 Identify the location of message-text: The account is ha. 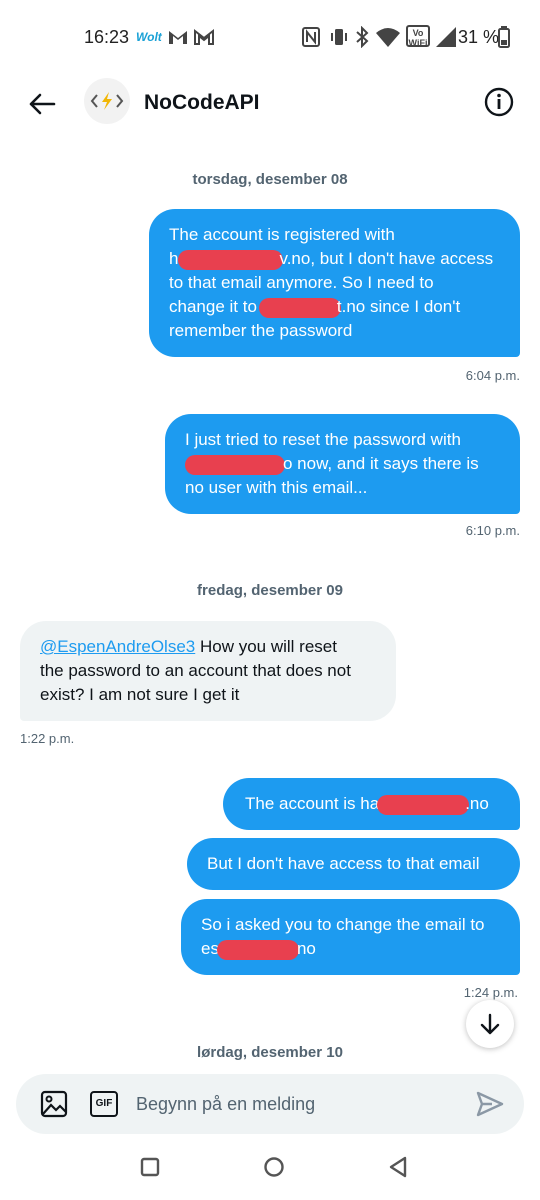
(312, 803).